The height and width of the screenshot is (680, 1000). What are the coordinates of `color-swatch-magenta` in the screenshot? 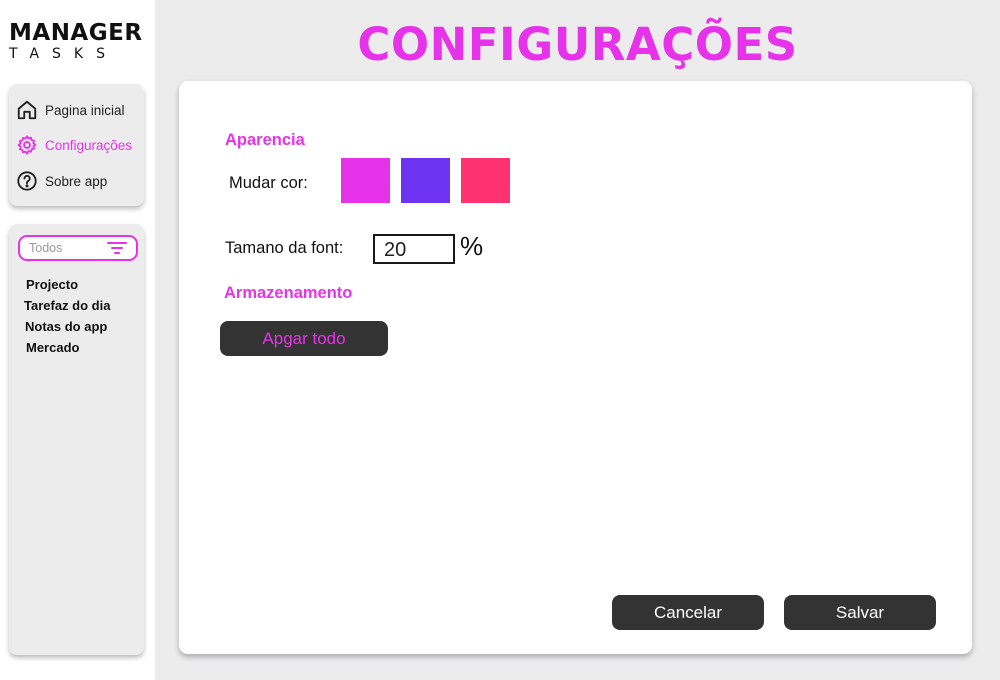 It's located at (365, 180).